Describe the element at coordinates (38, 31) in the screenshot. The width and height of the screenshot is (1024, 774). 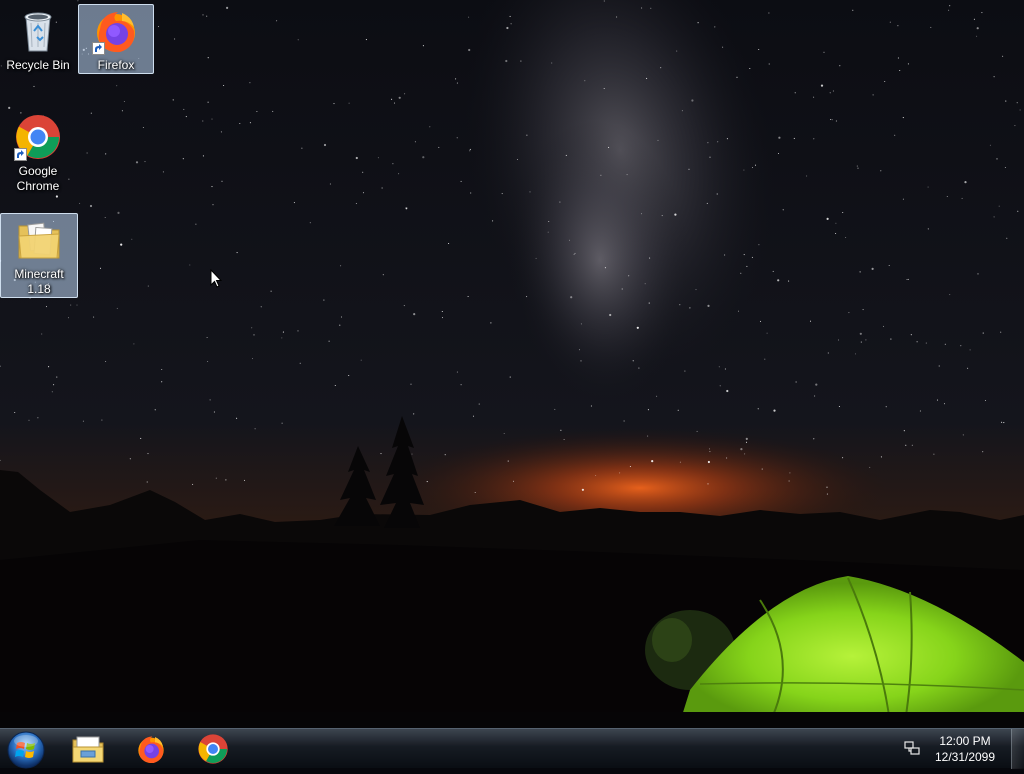
I see `recycle-bin-icon` at that location.